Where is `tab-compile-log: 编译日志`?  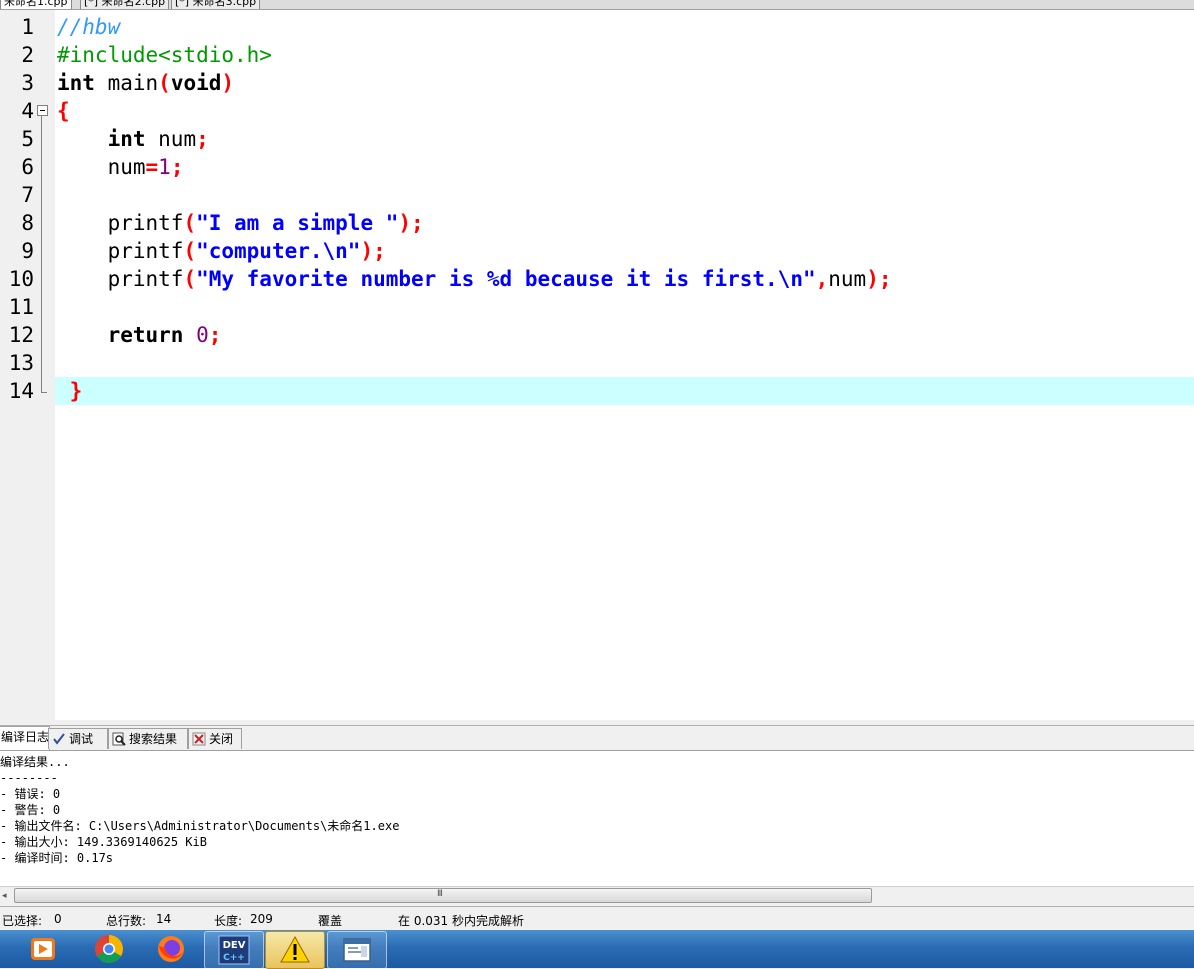
tab-compile-log: 编译日志 is located at coordinates (25, 738).